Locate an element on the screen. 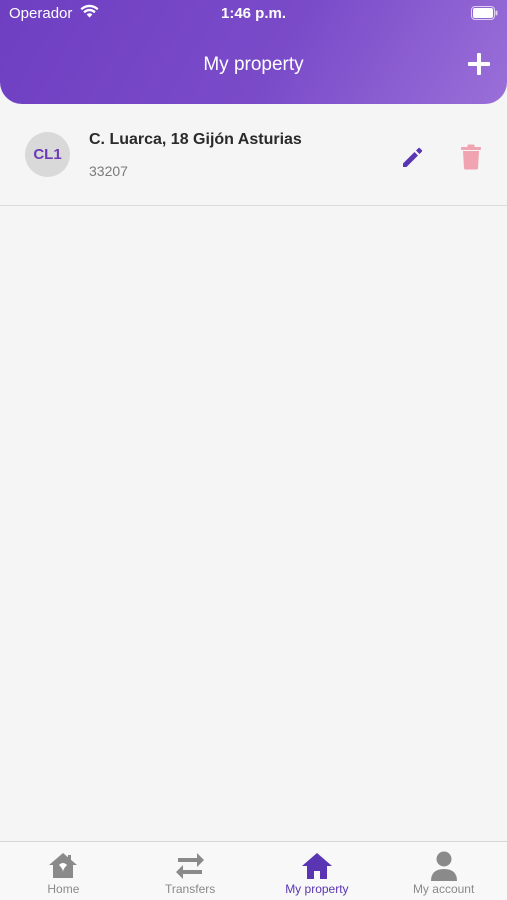 This screenshot has width=507, height=900. tab-label: My property is located at coordinates (317, 889).